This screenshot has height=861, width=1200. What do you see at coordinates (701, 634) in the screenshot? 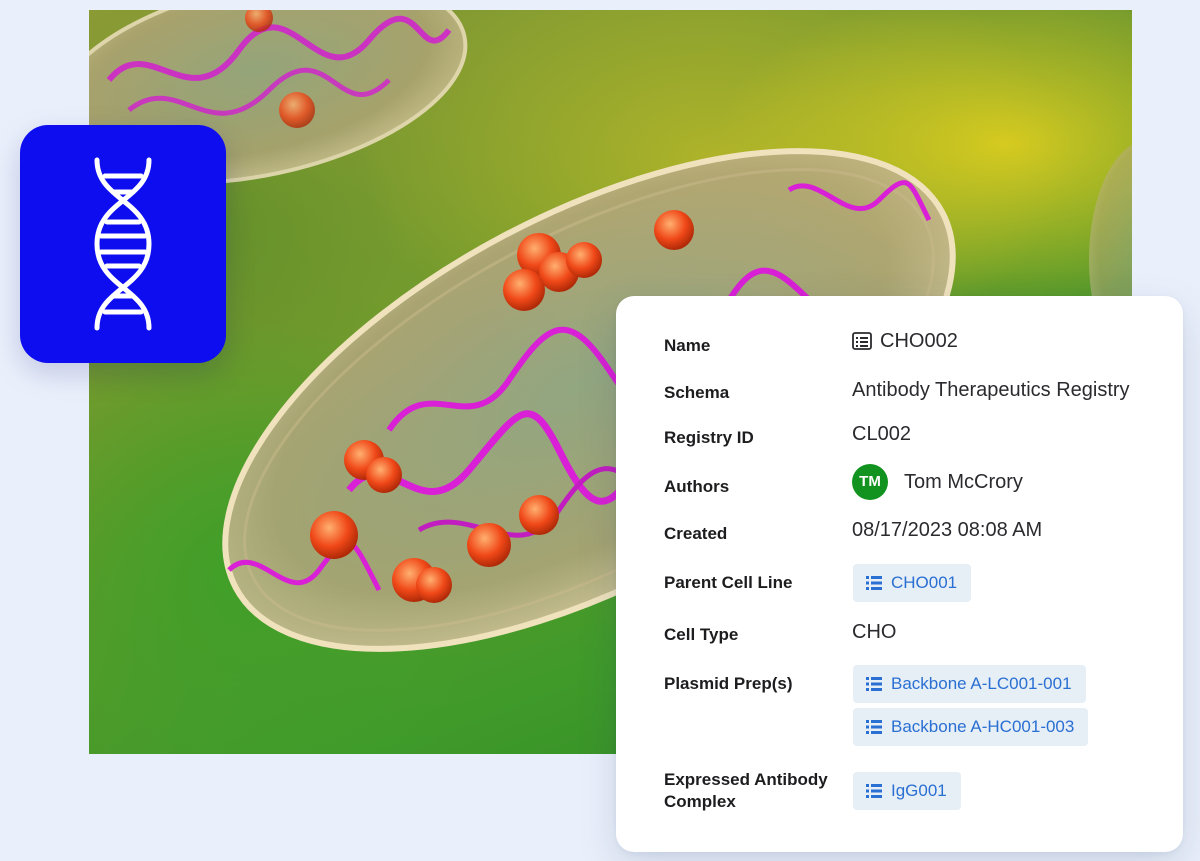
I see `cell-type-label: Cell Type` at bounding box center [701, 634].